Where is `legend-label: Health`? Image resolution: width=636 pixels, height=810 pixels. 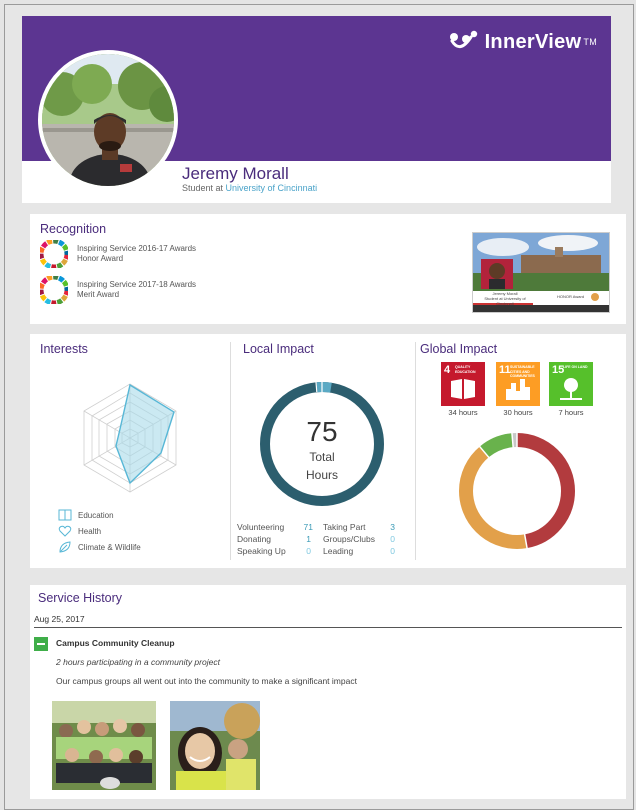 legend-label: Health is located at coordinates (90, 531).